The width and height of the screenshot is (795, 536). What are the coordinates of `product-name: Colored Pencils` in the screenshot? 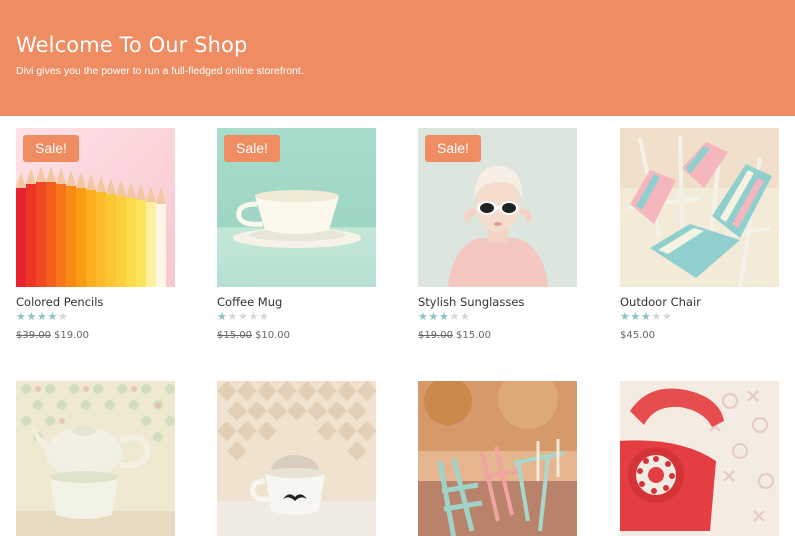 It's located at (59, 302).